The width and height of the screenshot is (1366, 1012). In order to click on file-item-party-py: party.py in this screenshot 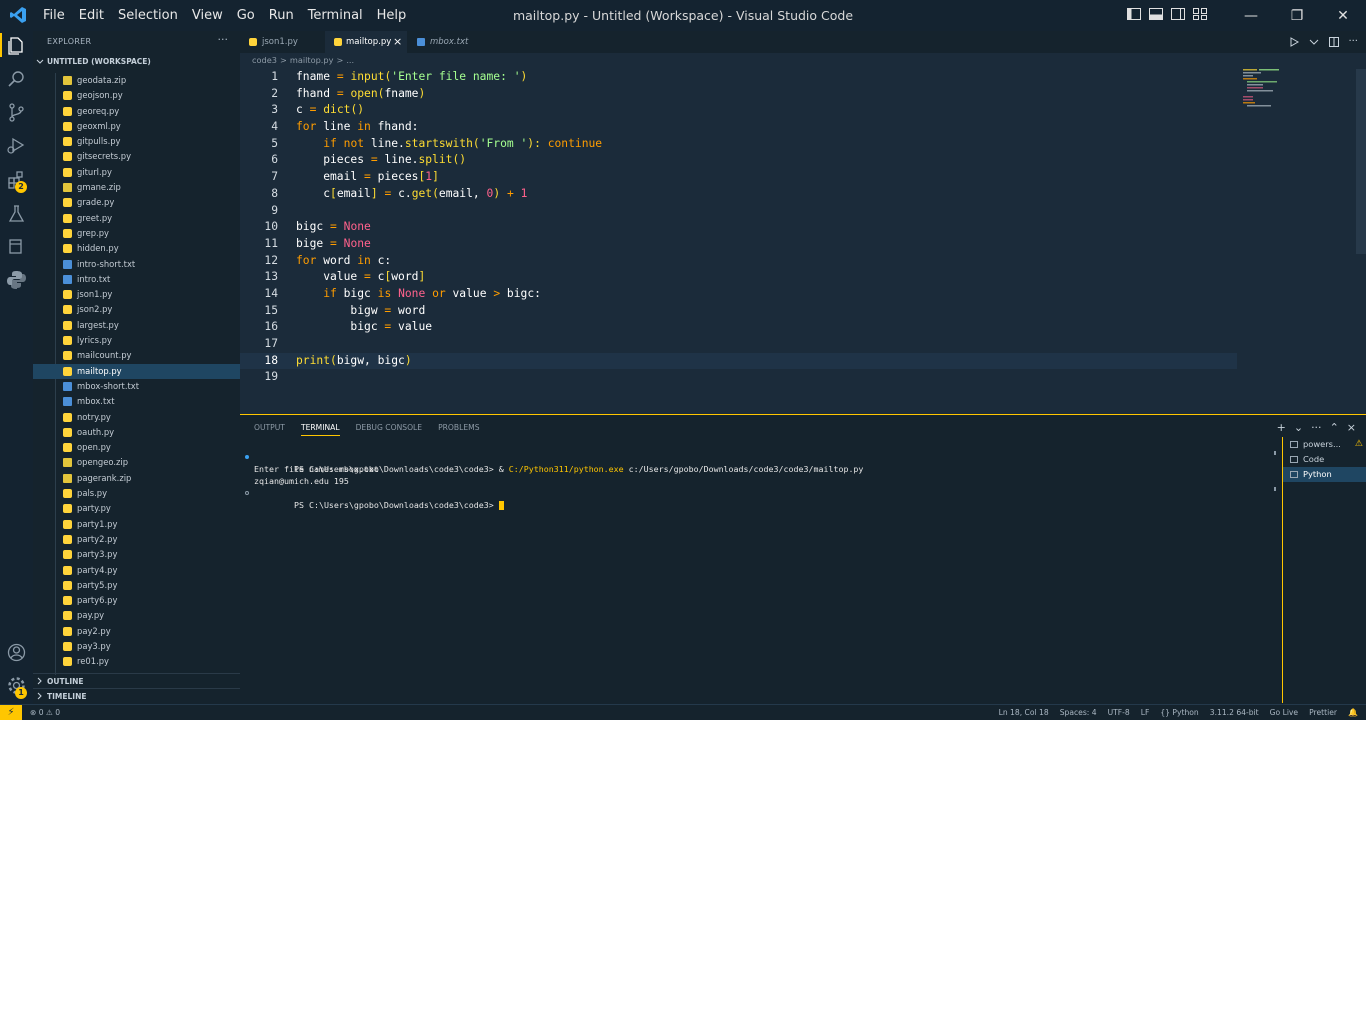, I will do `click(136, 508)`.